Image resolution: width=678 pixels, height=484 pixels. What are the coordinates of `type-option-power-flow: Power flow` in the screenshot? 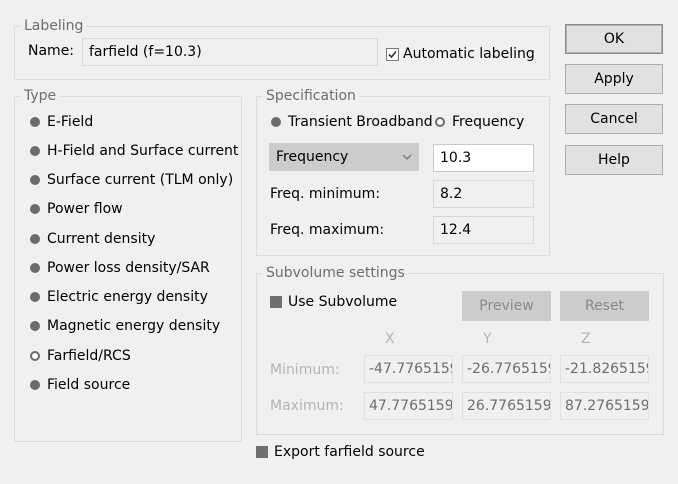 It's located at (76, 209).